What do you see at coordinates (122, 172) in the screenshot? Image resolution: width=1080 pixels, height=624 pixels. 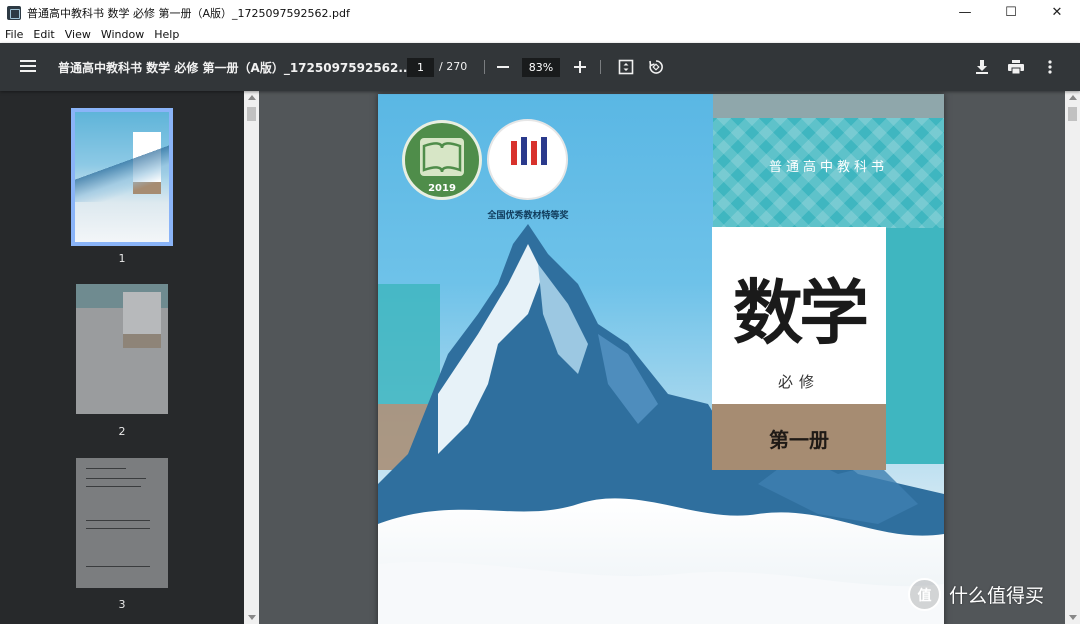 I see `thumbnail-mountain` at bounding box center [122, 172].